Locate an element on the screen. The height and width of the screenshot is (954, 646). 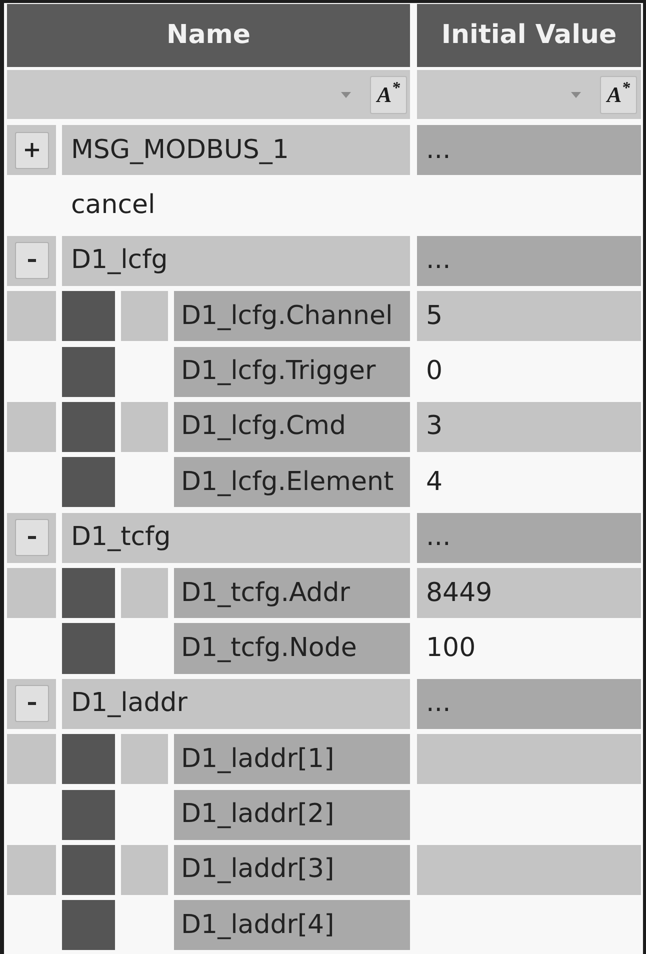
value-cell: 100 is located at coordinates (448, 648).